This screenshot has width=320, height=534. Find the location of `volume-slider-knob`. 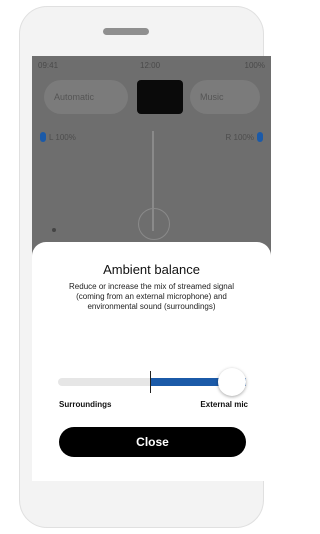

volume-slider-knob is located at coordinates (154, 224).